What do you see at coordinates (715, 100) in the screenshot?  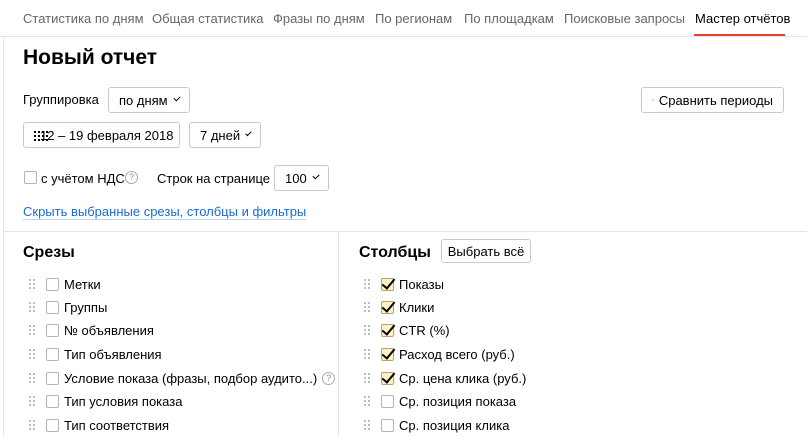 I see `compare-periods-label: Сравнить периоды` at bounding box center [715, 100].